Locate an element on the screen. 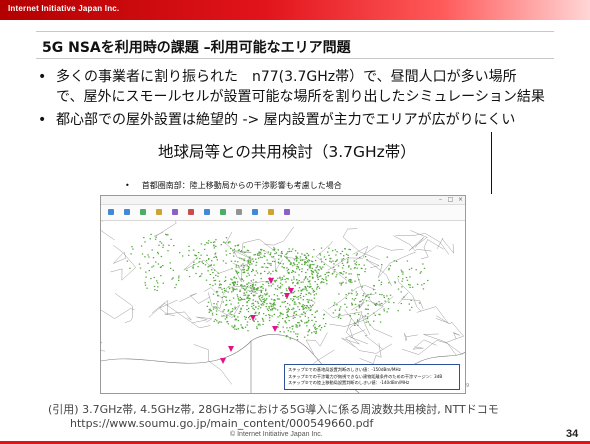 This screenshot has width=590, height=444. print-icon is located at coordinates (271, 212).